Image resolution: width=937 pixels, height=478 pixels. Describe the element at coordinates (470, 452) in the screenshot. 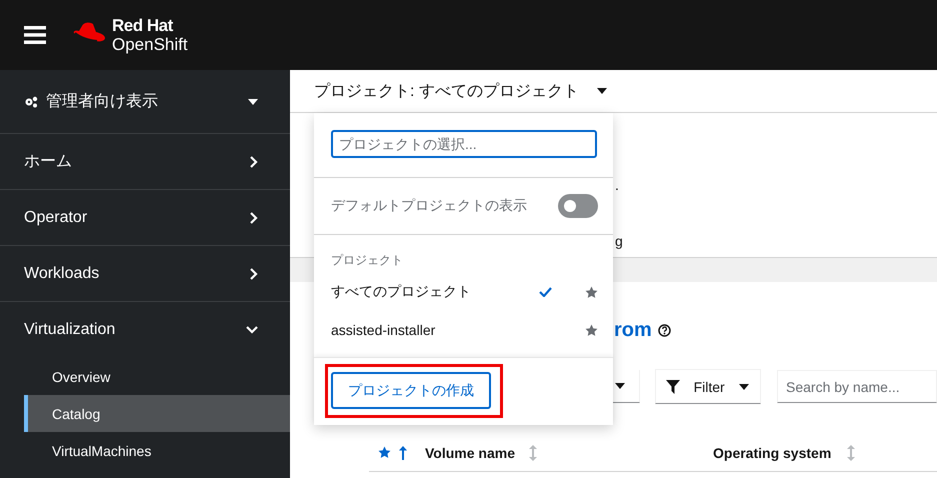

I see `column-header: Volume name` at that location.